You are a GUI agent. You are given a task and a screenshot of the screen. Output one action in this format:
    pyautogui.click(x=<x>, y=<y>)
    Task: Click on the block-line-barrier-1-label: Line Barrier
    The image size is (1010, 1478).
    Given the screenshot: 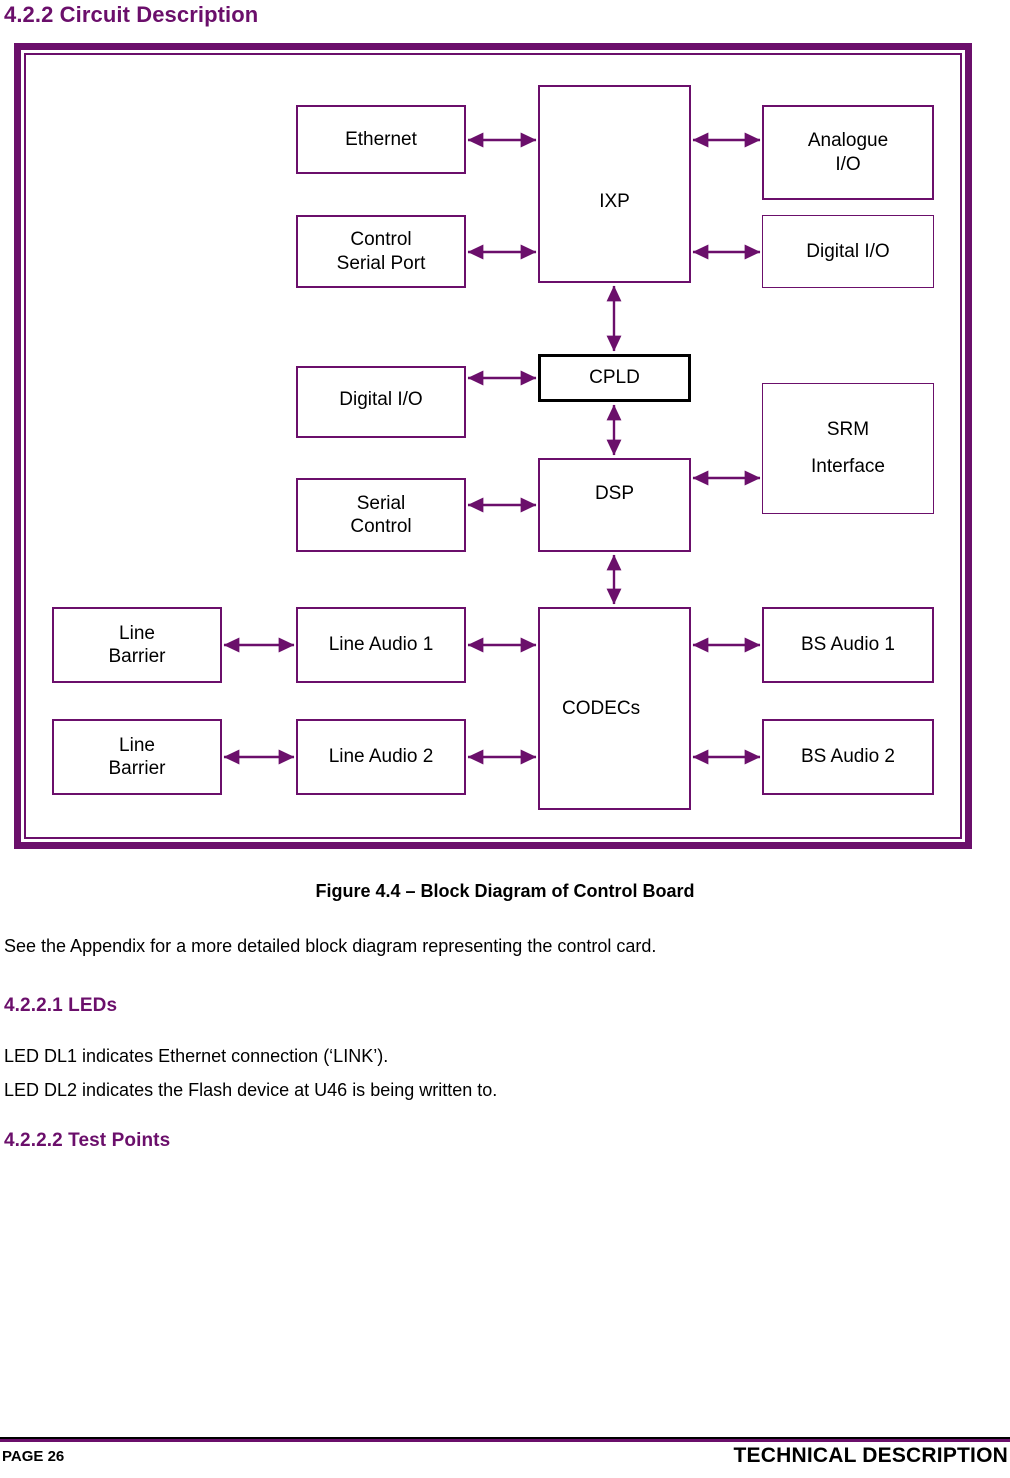 What is the action you would take?
    pyautogui.click(x=137, y=644)
    